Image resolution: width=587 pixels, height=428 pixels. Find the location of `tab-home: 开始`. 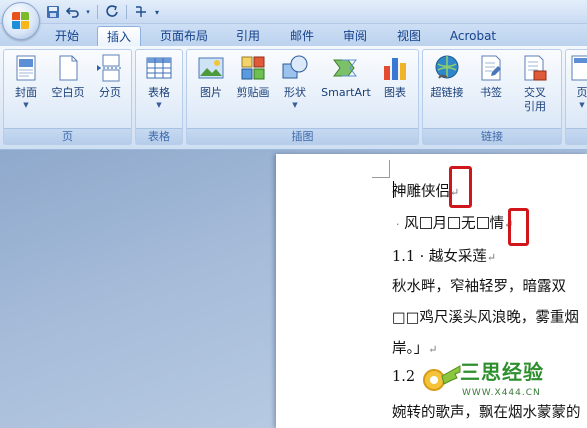

tab-home: 开始 is located at coordinates (67, 36).